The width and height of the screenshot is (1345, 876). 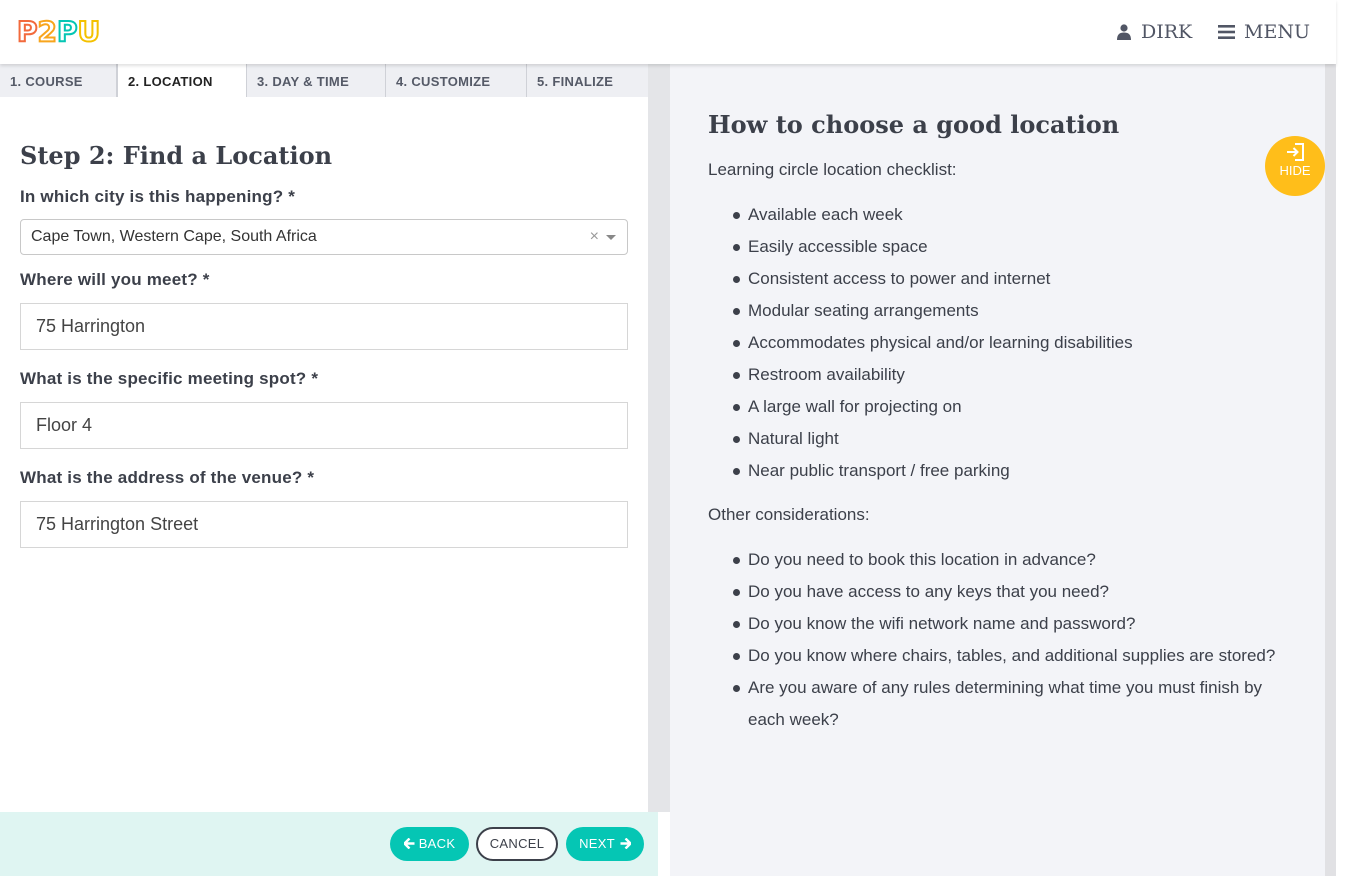 I want to click on logo-letter: U, so click(x=89, y=31).